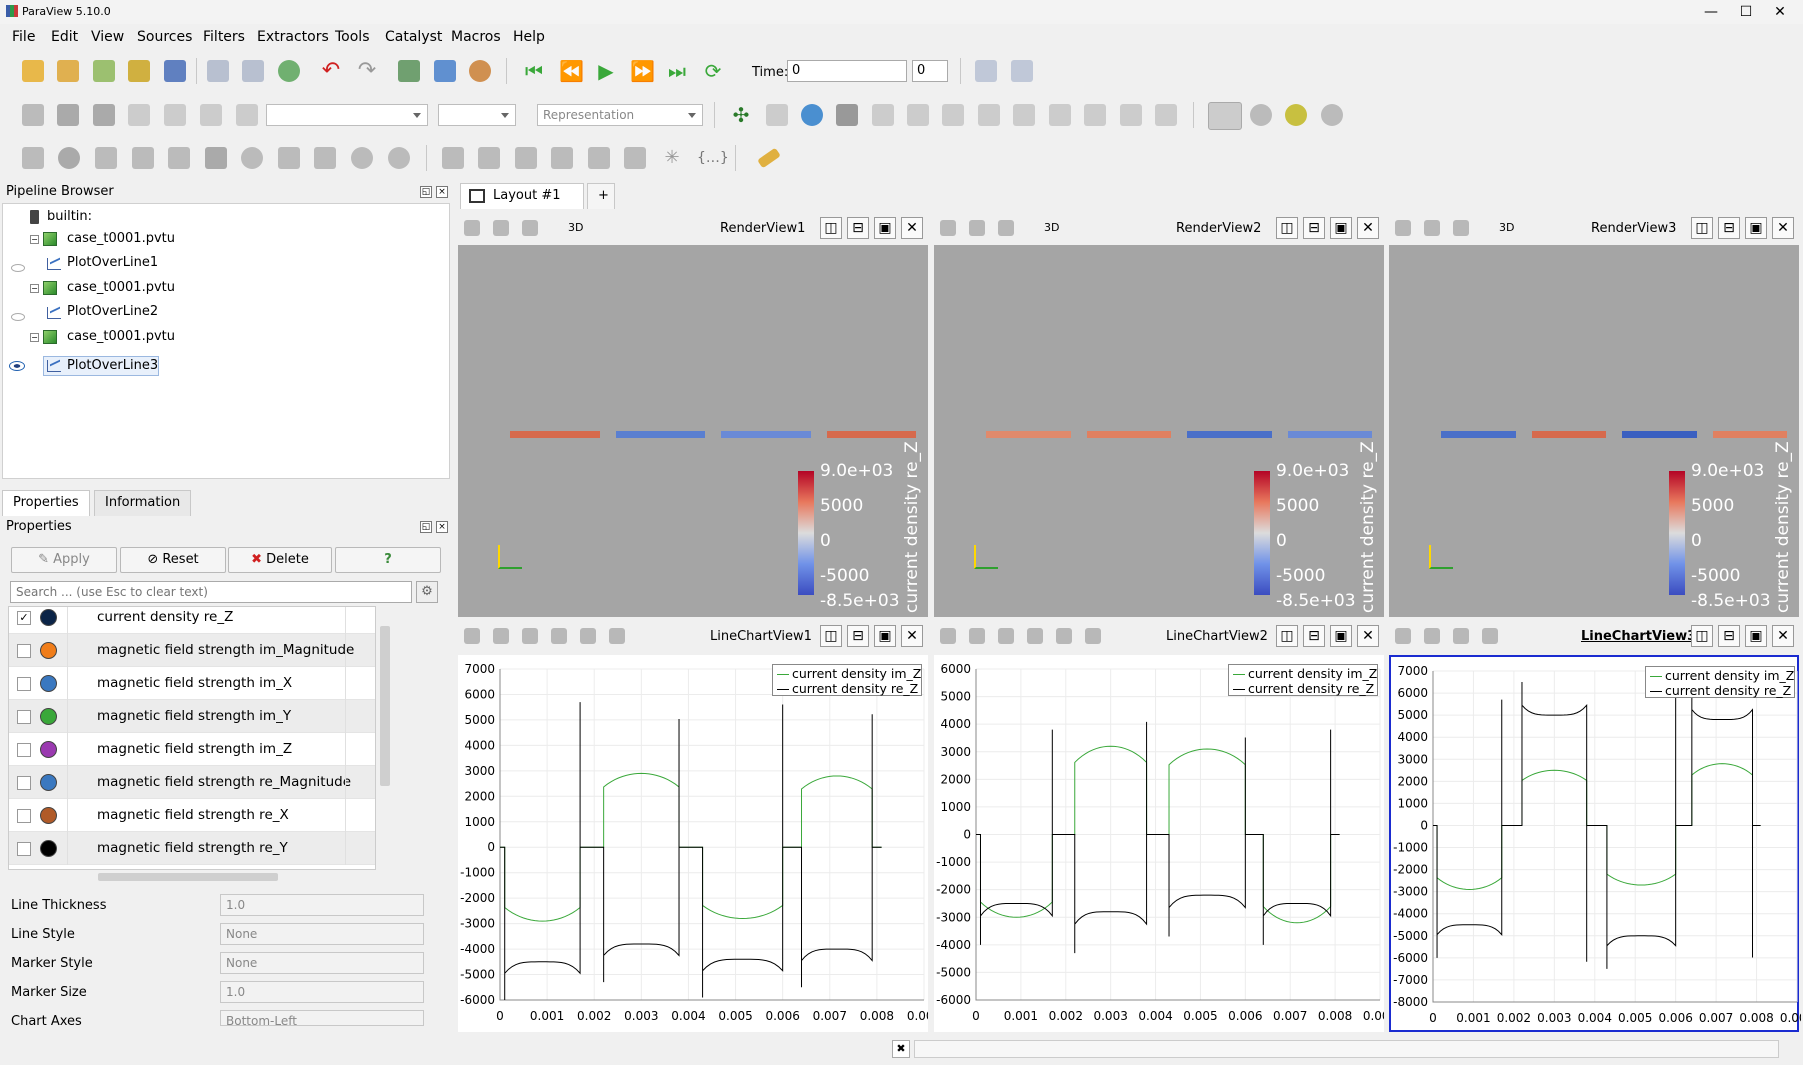  What do you see at coordinates (1131, 115) in the screenshot?
I see `rotate-plus-90-icon` at bounding box center [1131, 115].